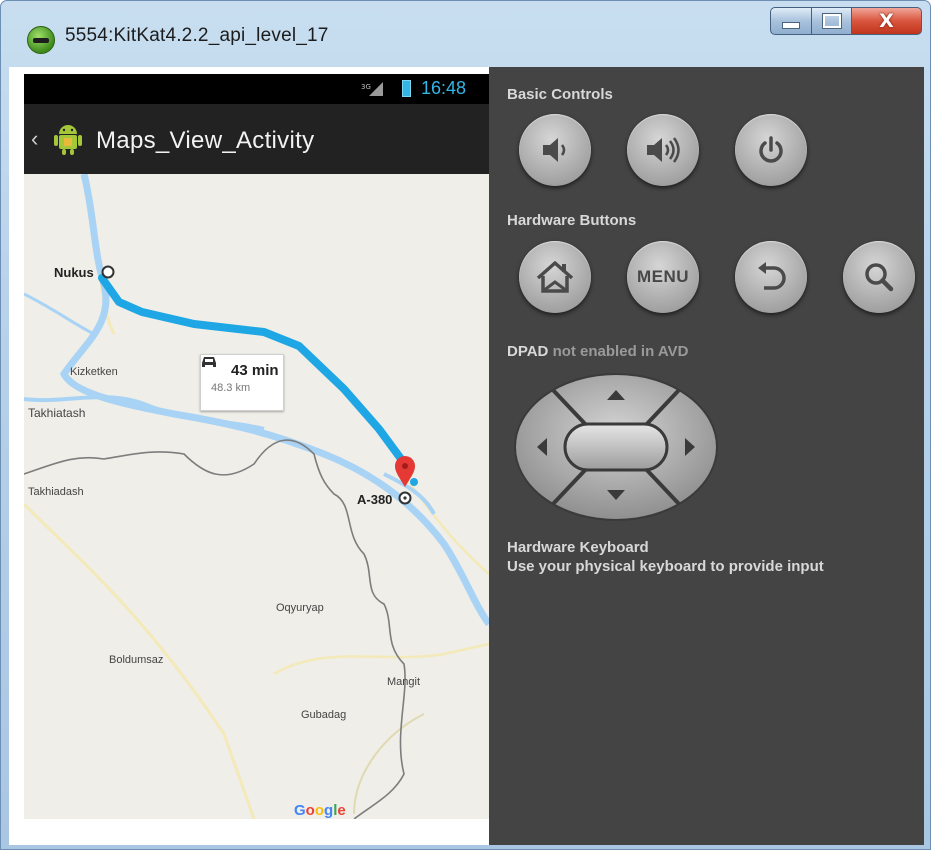 Image resolution: width=931 pixels, height=850 pixels. I want to click on back-arrow-icon, so click(772, 276).